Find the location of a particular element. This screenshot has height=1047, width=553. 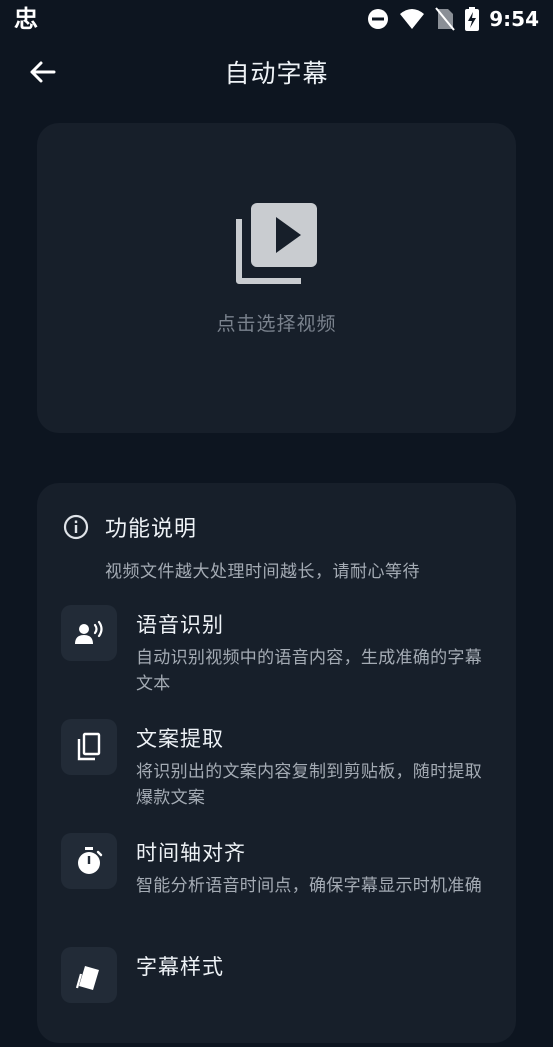

arrow-left-icon is located at coordinates (43, 72).